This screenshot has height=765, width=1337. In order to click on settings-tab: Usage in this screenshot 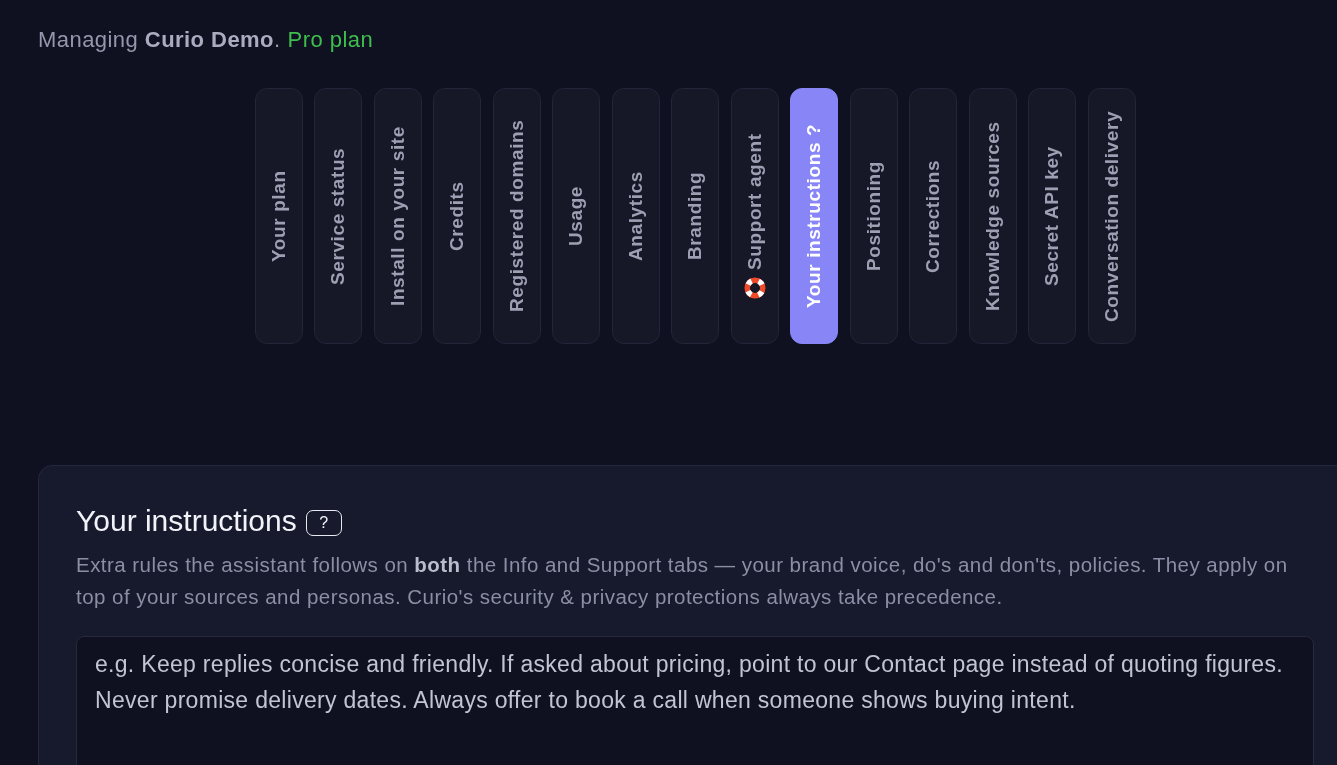, I will do `click(576, 216)`.